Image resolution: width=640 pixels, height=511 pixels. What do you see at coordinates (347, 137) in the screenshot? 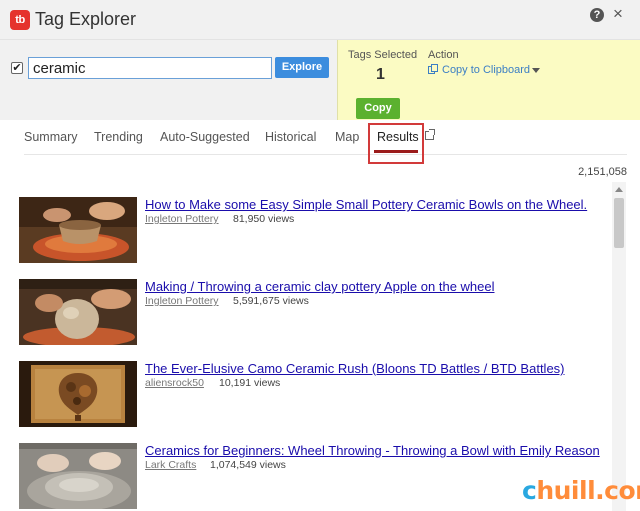
I see `tab-map: Map` at bounding box center [347, 137].